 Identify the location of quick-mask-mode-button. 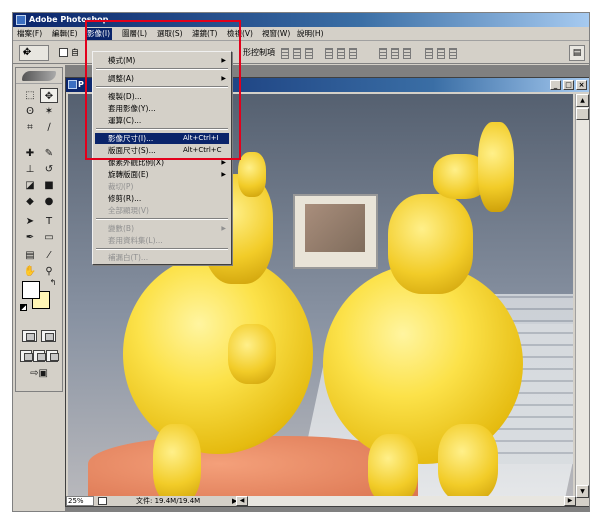
(48, 336).